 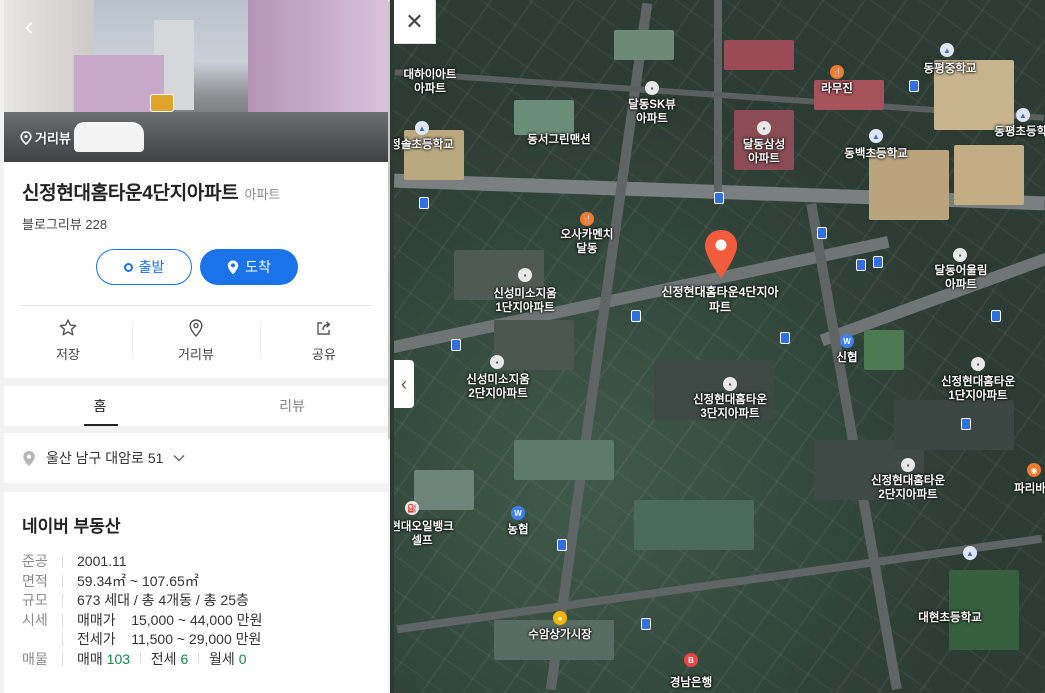 I want to click on map-label: 달동삼성 아파트, so click(x=764, y=152).